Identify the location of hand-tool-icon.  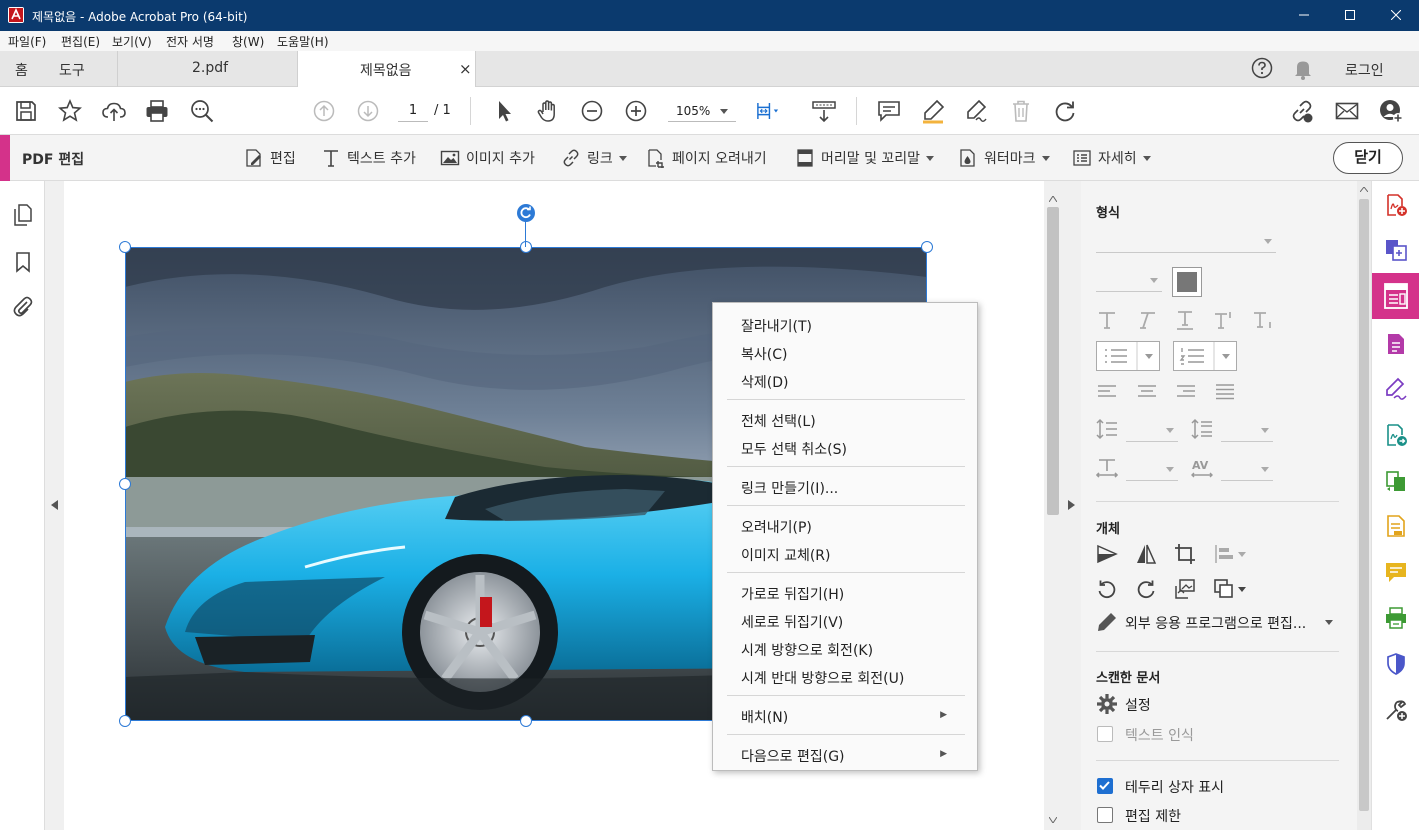
(548, 111).